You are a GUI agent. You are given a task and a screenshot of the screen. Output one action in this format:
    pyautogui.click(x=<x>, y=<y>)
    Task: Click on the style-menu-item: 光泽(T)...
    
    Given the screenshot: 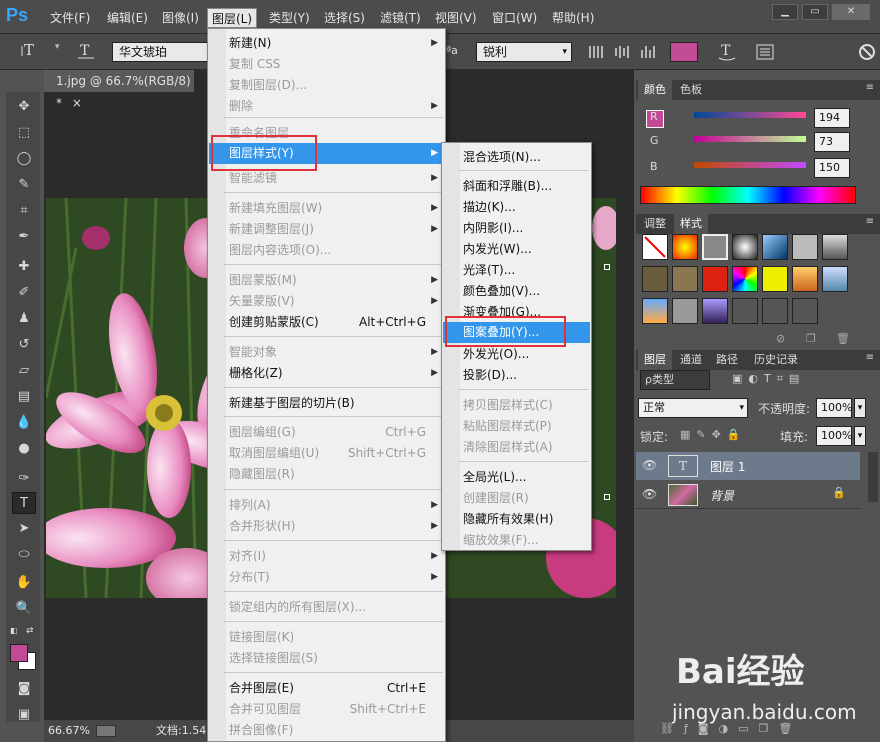 What is the action you would take?
    pyautogui.click(x=516, y=270)
    